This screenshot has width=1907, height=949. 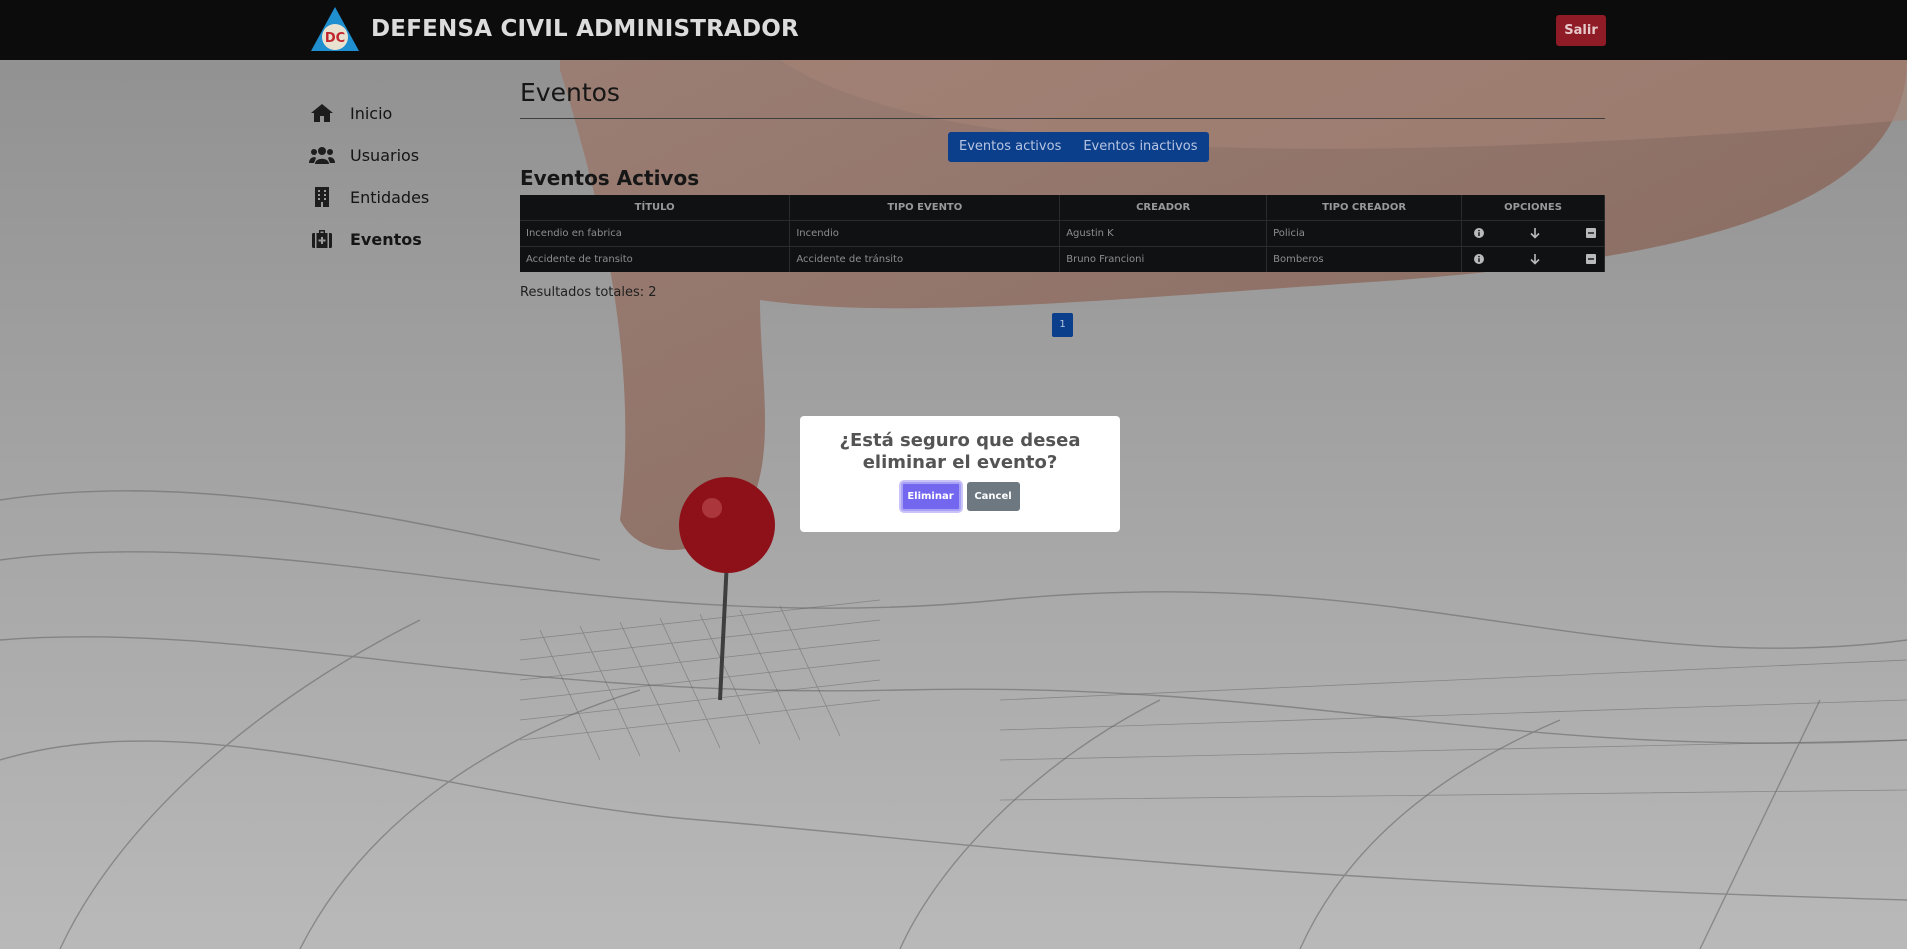 I want to click on event-status-tabs: Eventos activos Eventos inactivos, so click(x=1078, y=147).